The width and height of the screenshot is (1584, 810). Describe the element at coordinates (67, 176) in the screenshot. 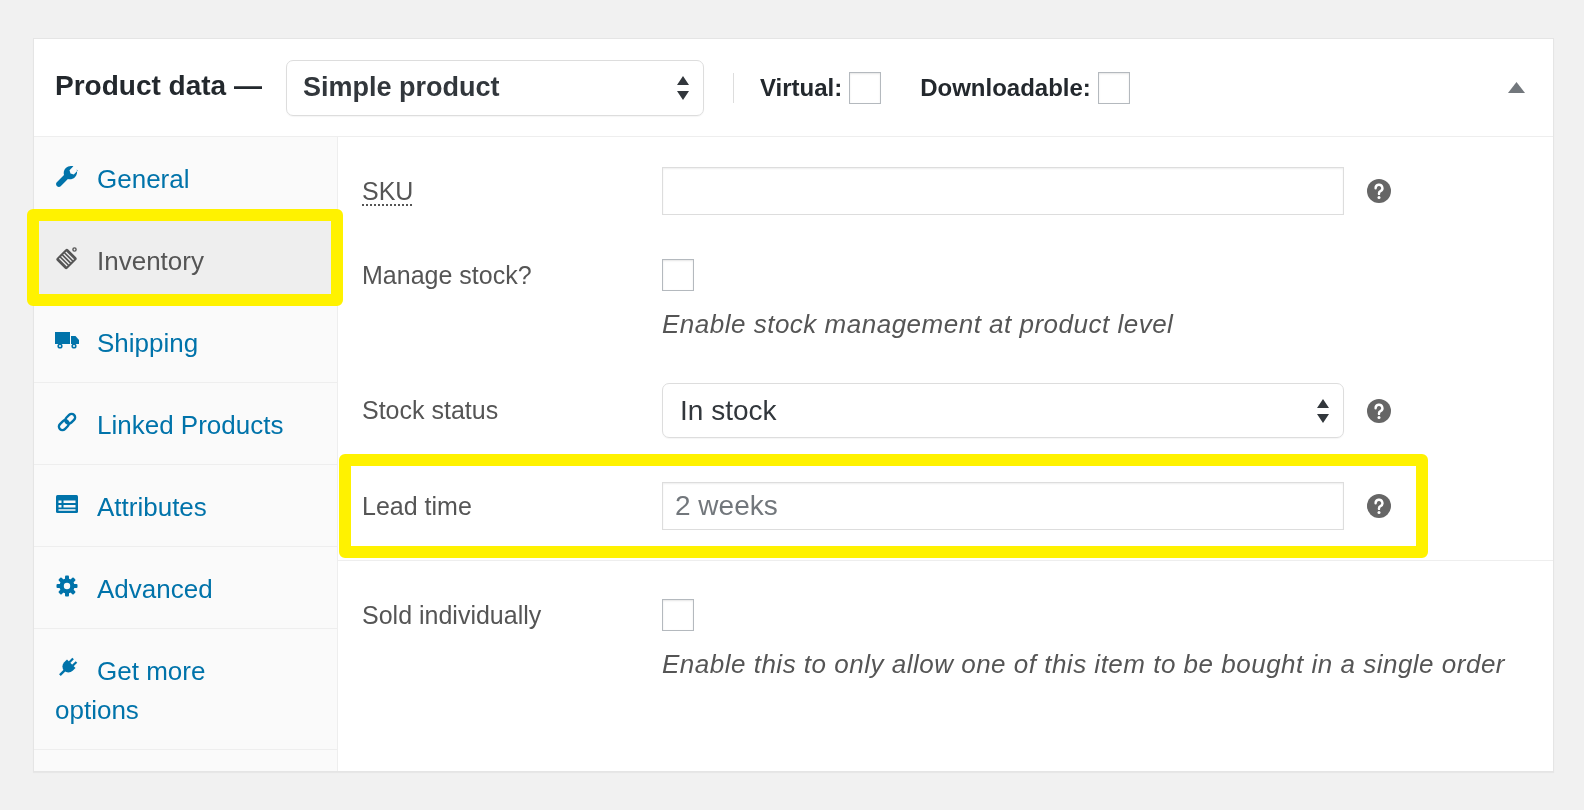

I see `wrench-icon` at that location.